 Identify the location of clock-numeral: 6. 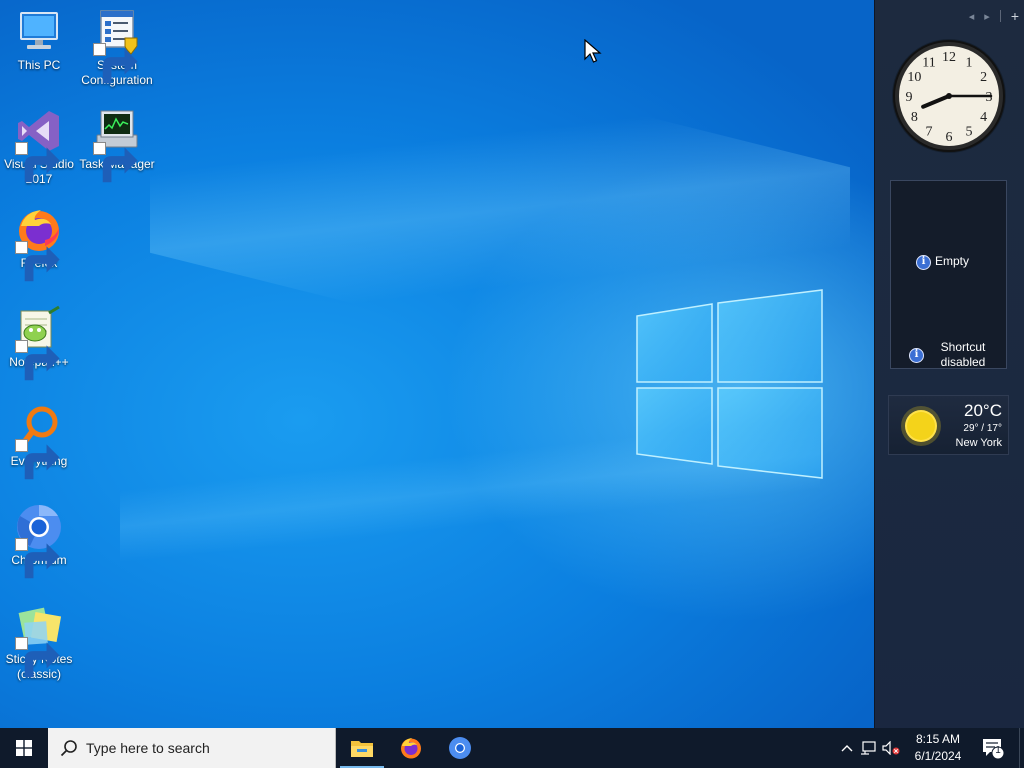
(949, 137).